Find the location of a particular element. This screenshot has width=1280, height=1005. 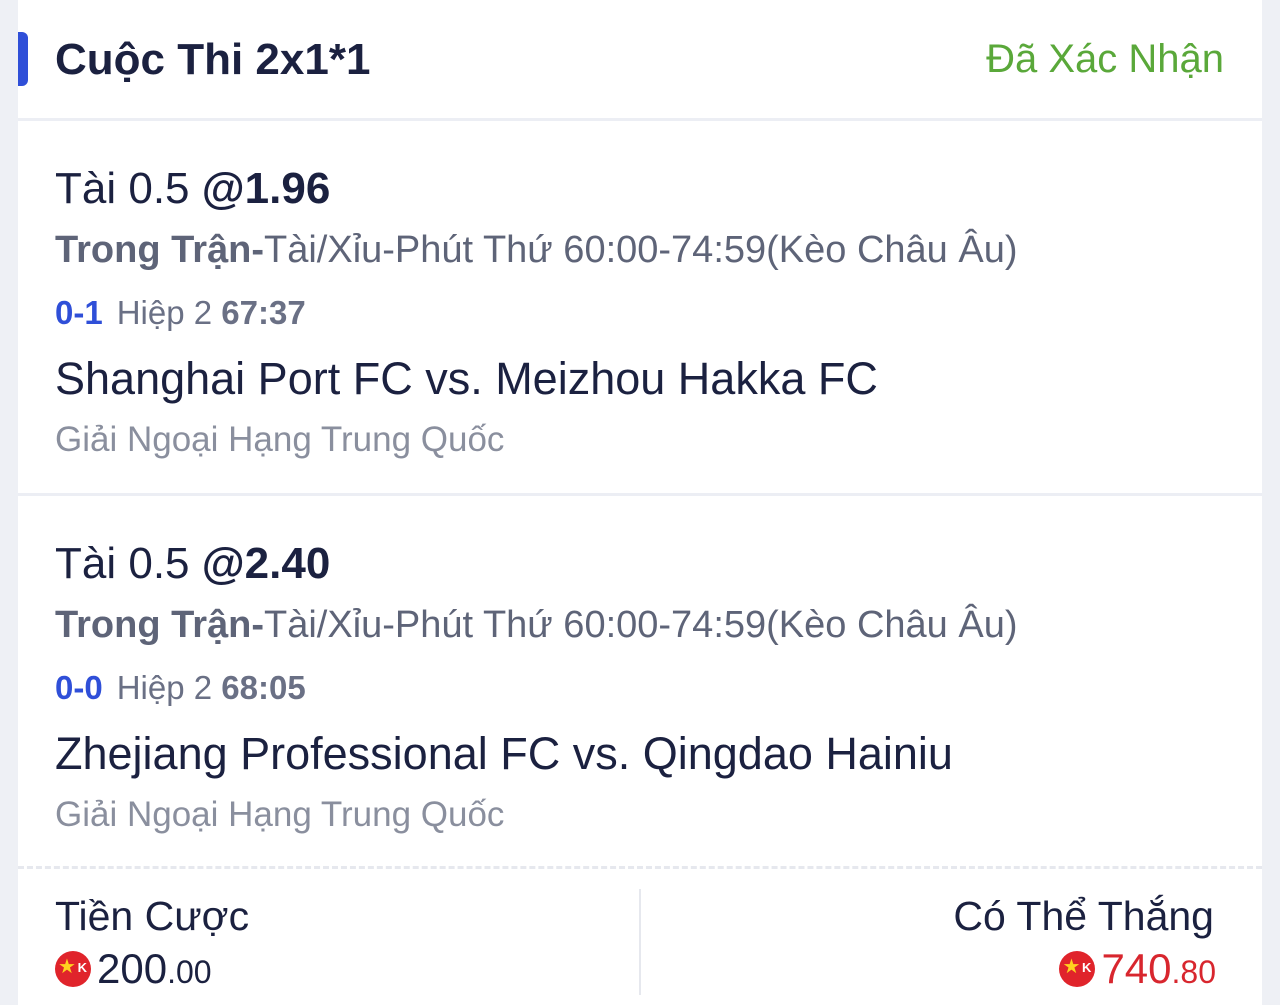

summary-divider is located at coordinates (640, 942).